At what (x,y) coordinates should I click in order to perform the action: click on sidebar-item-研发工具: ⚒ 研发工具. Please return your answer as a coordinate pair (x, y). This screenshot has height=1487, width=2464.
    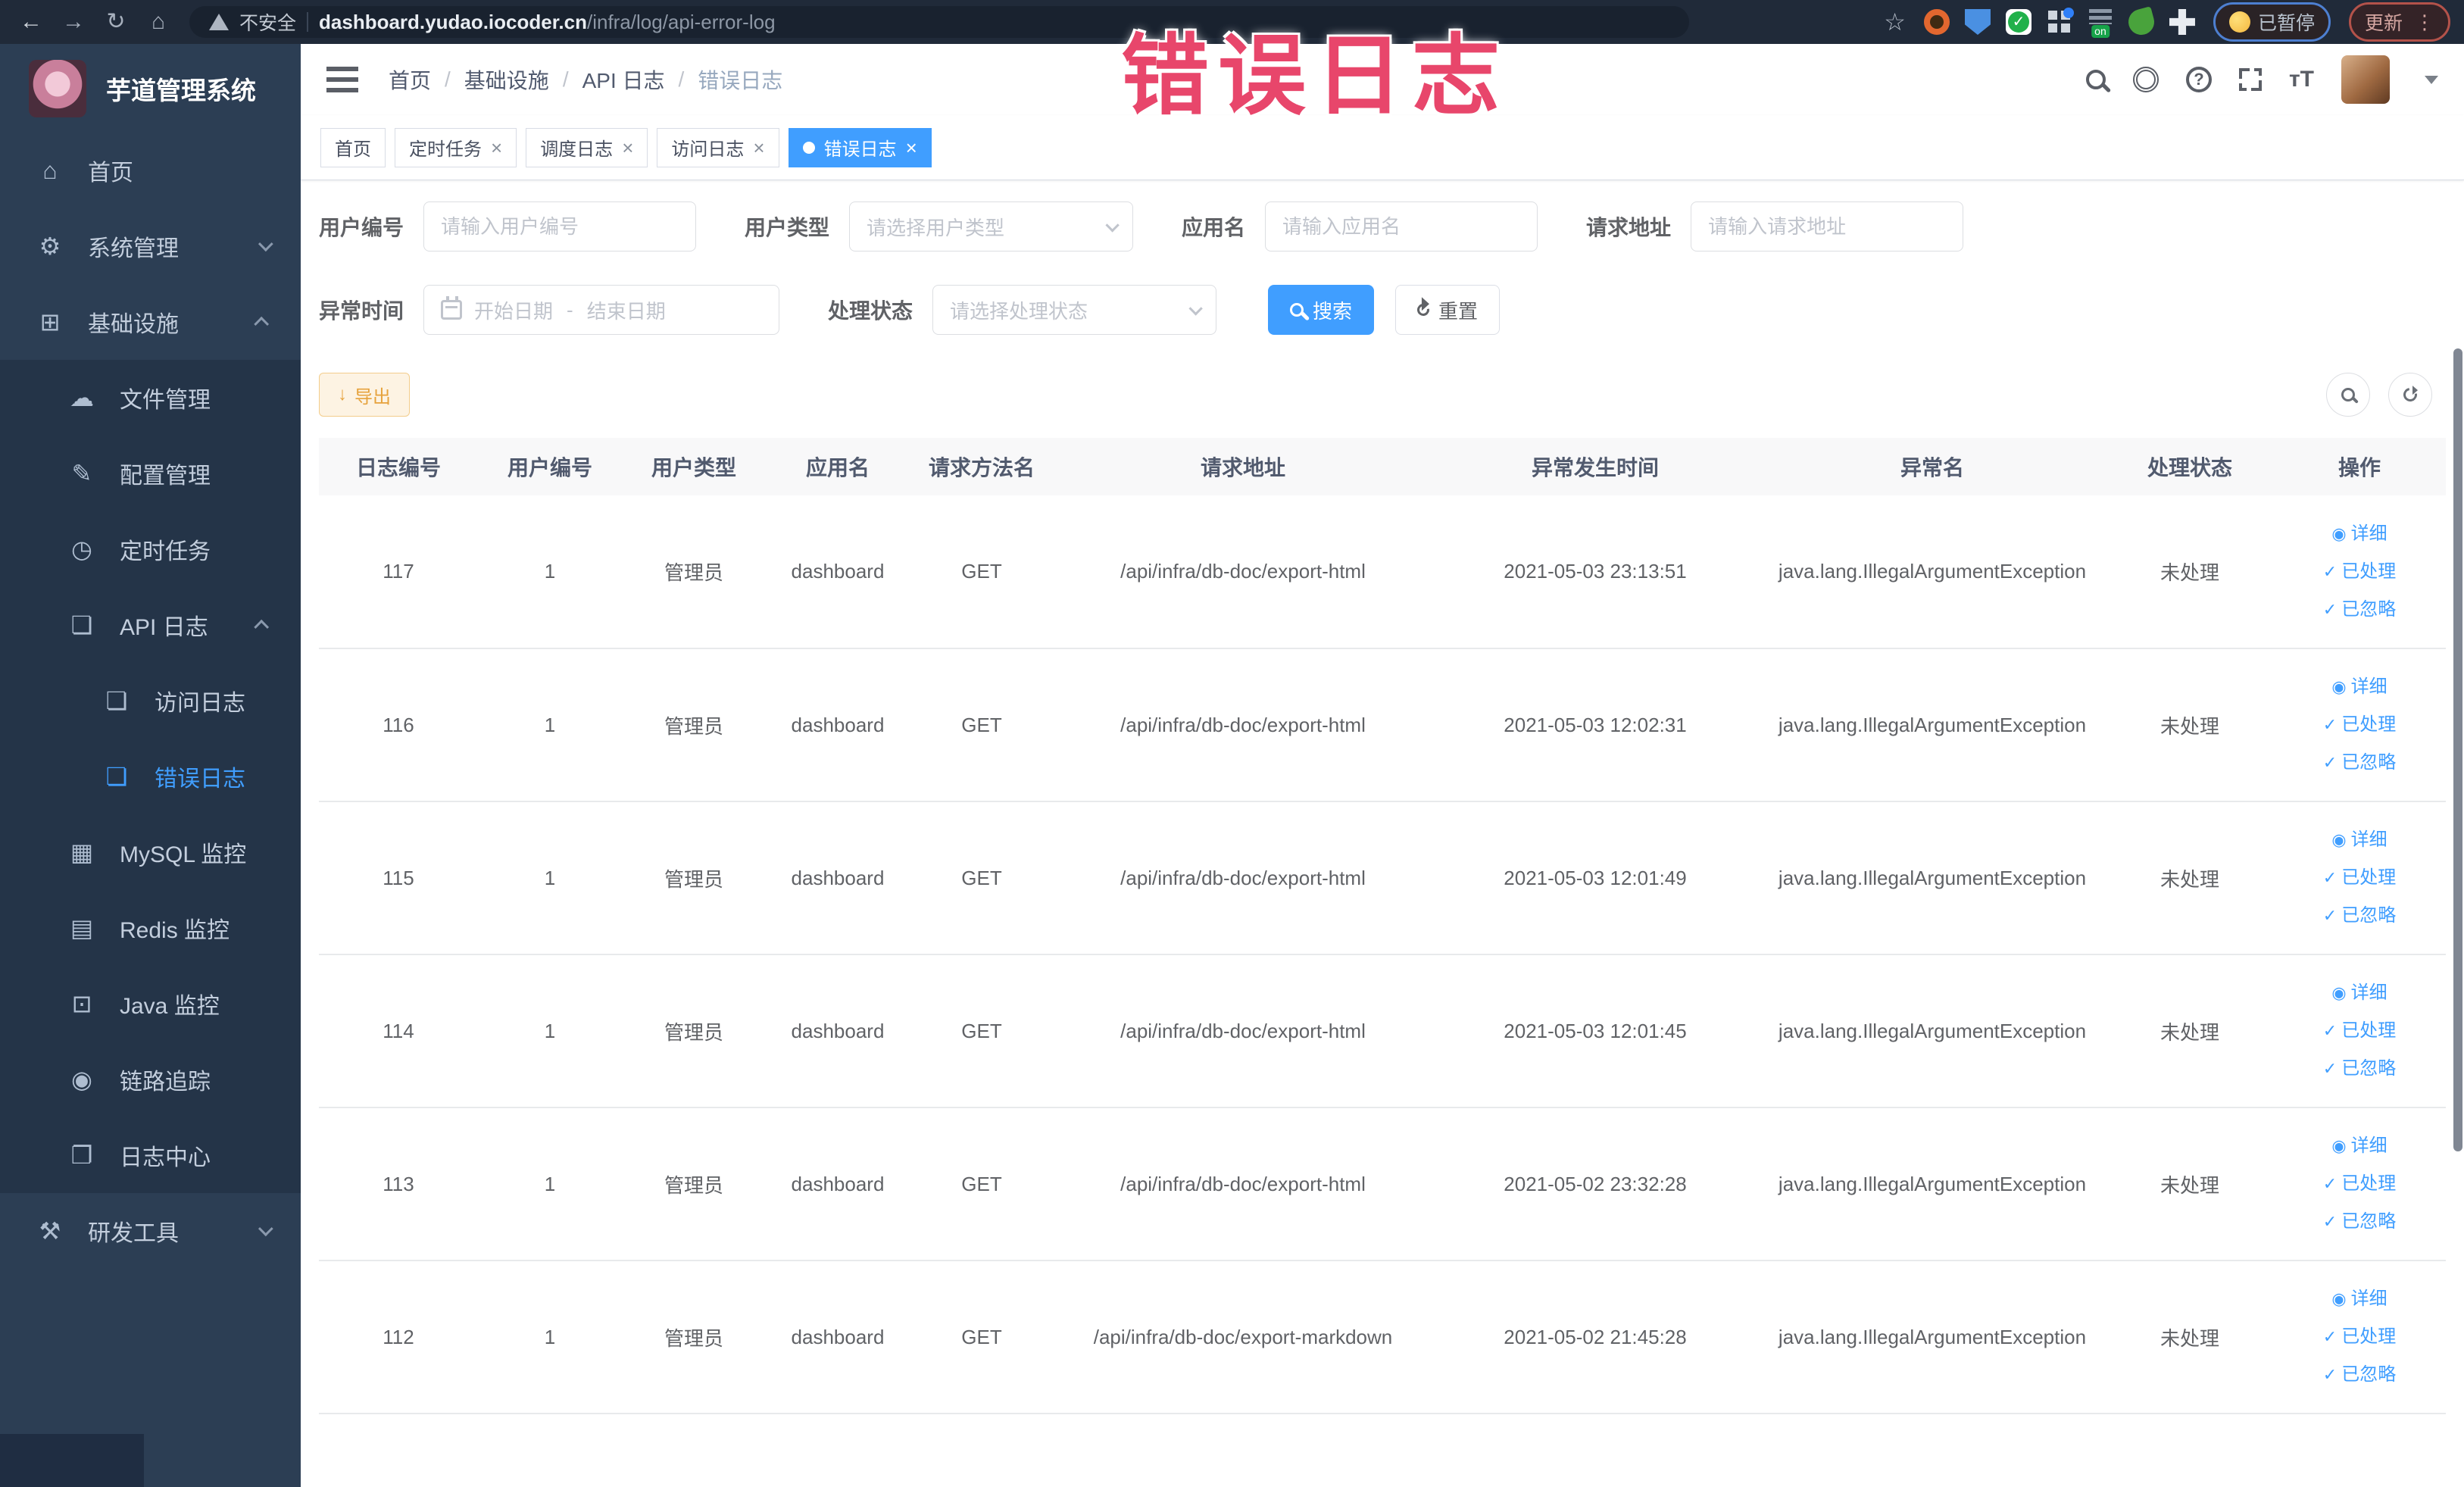
    Looking at the image, I should click on (150, 1231).